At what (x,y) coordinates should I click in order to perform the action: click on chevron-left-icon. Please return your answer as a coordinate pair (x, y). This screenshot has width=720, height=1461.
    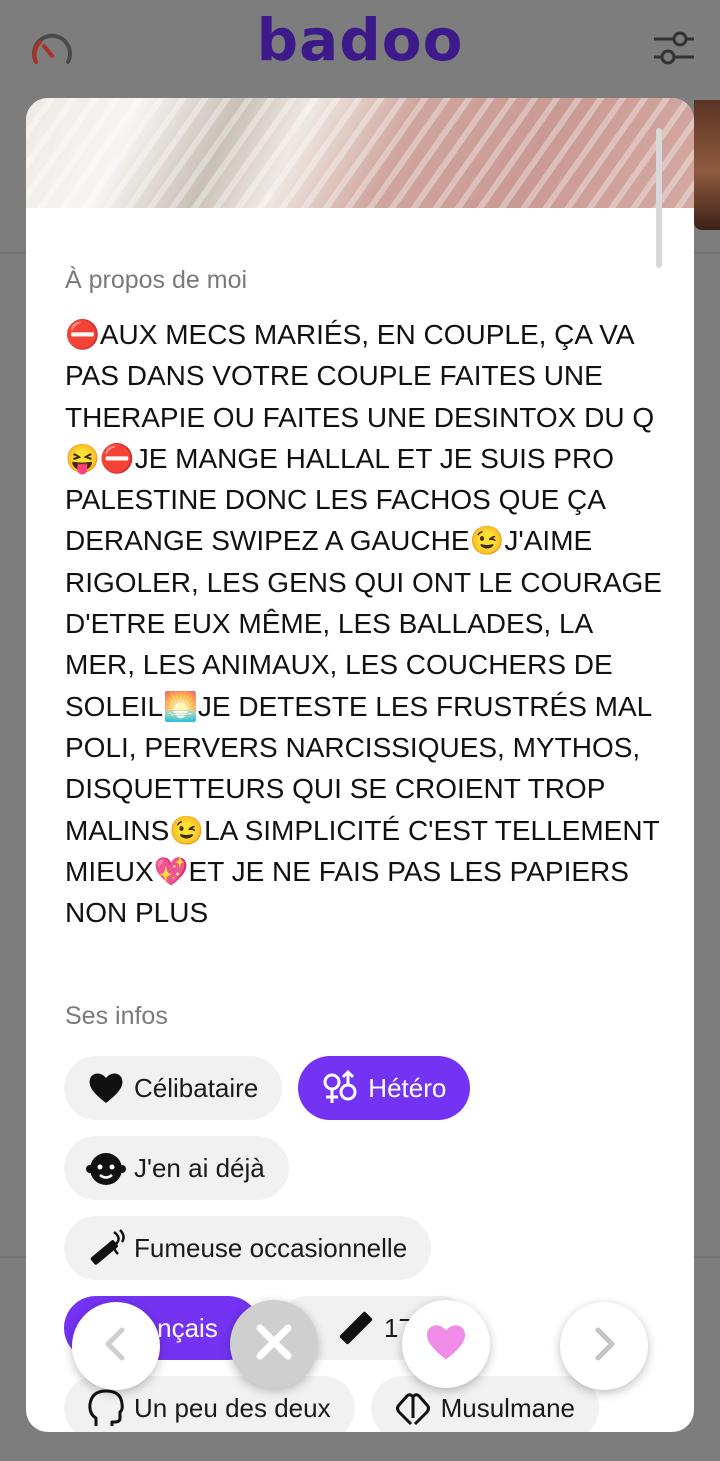
    Looking at the image, I should click on (116, 1346).